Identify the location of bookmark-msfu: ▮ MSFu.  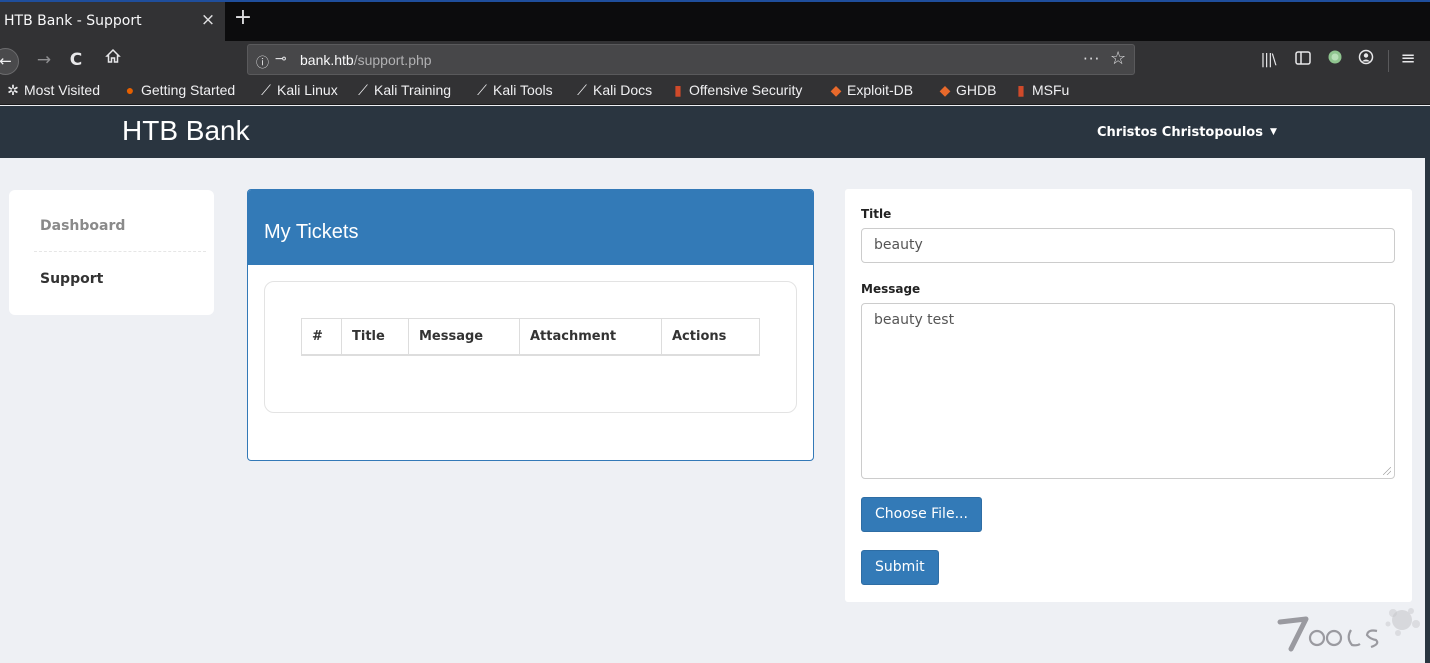
(1041, 92).